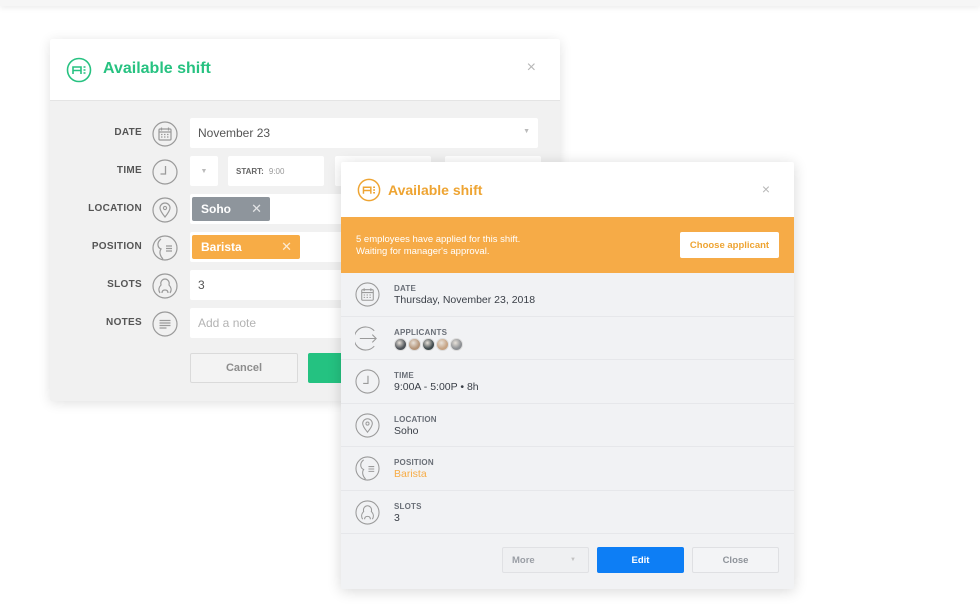 This screenshot has width=980, height=604. I want to click on info-row-applicants: APPLICANTS, so click(567, 338).